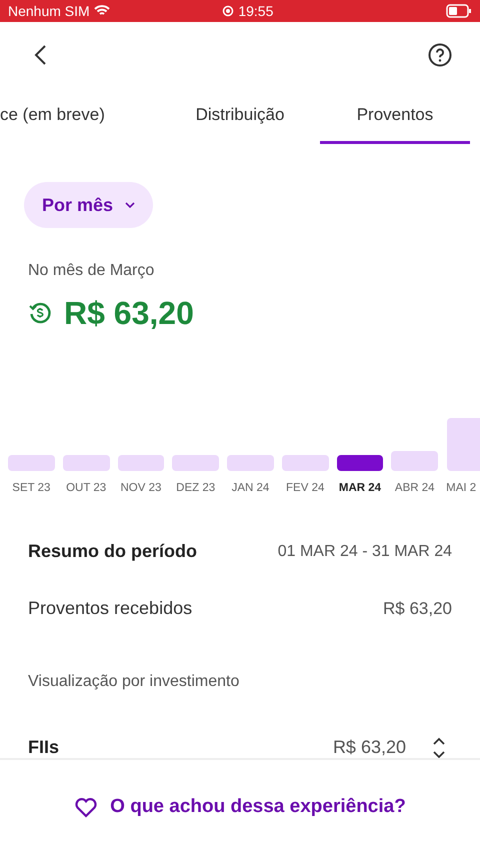  Describe the element at coordinates (305, 488) in the screenshot. I see `month-label: FEV 24` at that location.